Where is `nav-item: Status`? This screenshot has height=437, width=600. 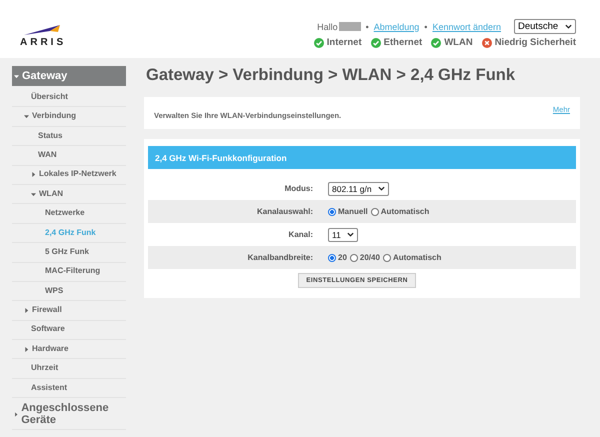
nav-item: Status is located at coordinates (69, 136).